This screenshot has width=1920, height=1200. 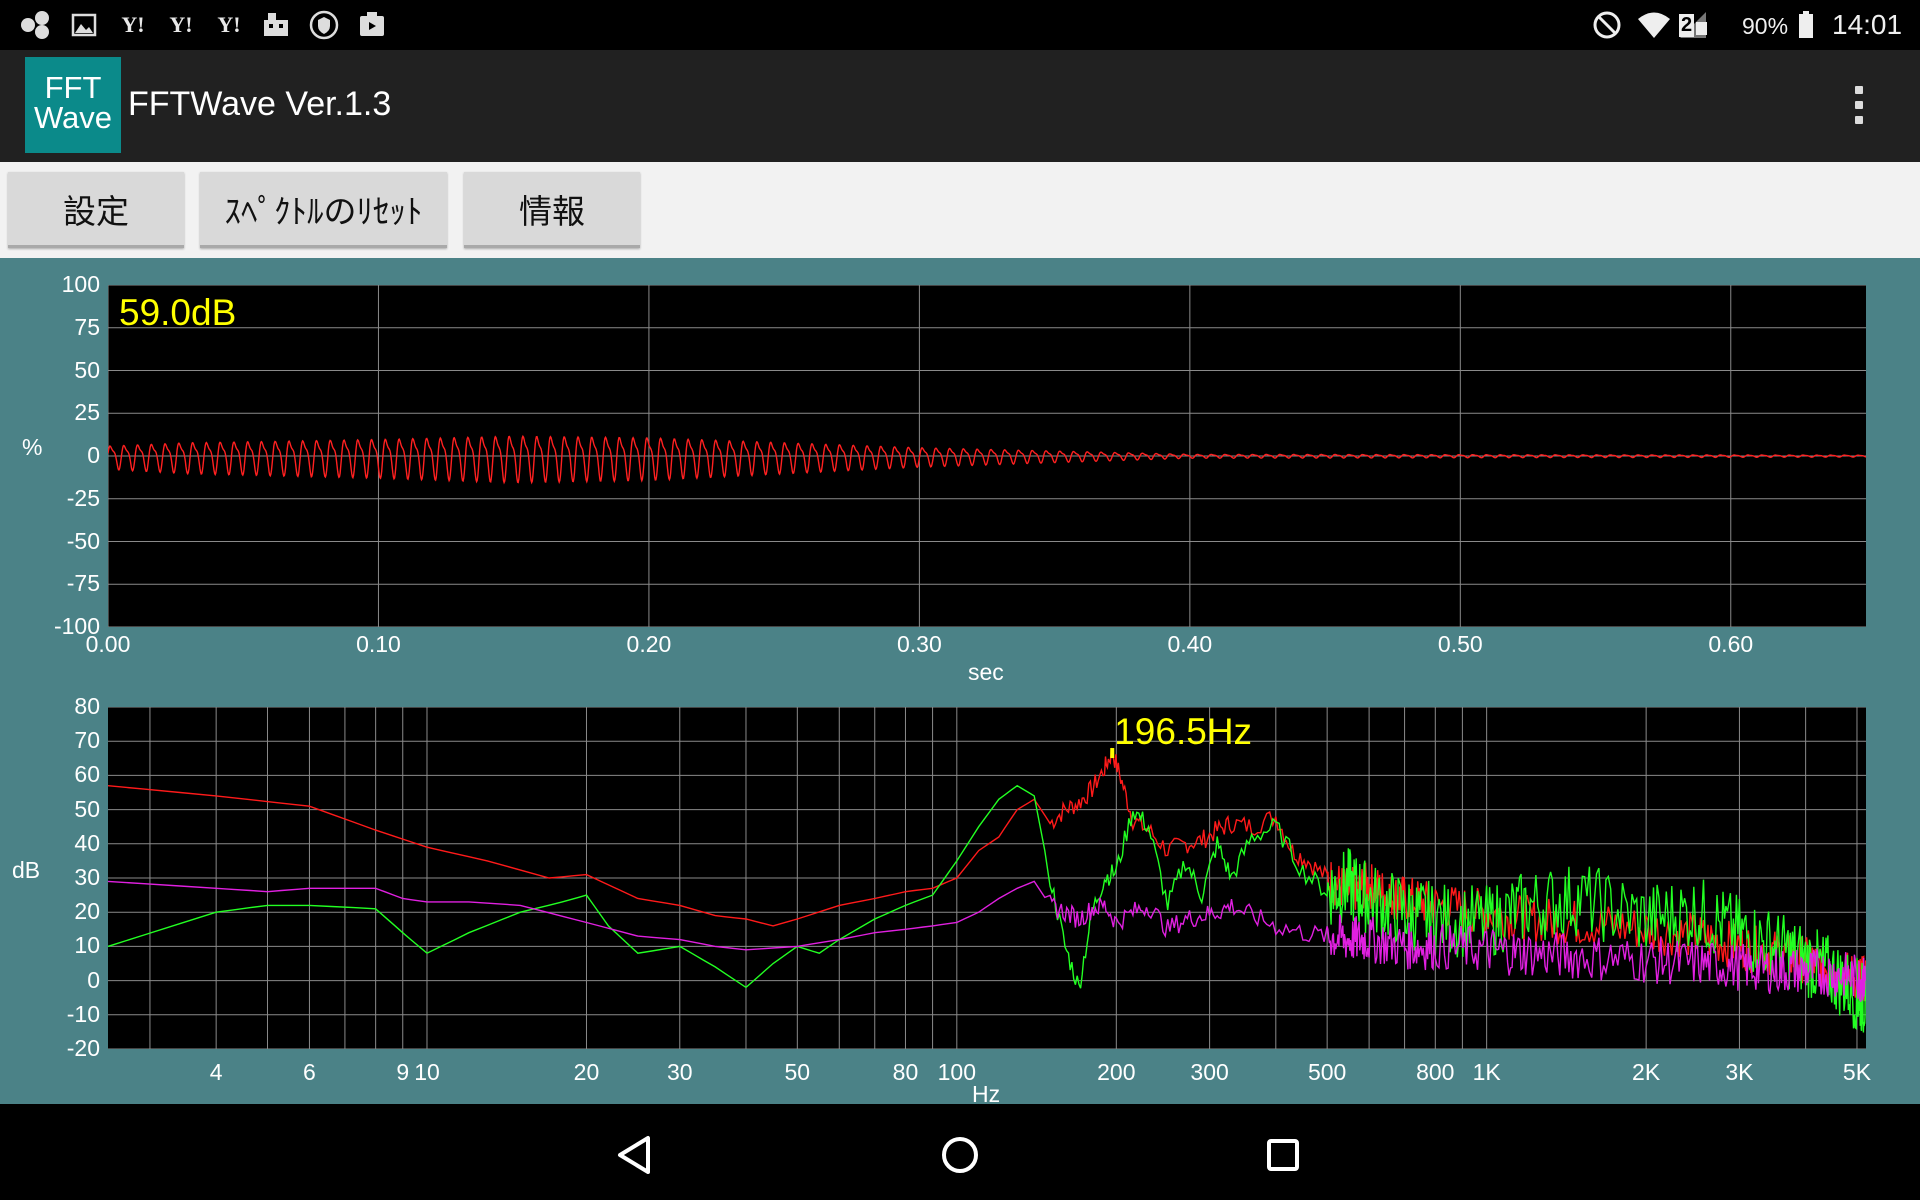 I want to click on clipboard-icon, so click(x=372, y=24).